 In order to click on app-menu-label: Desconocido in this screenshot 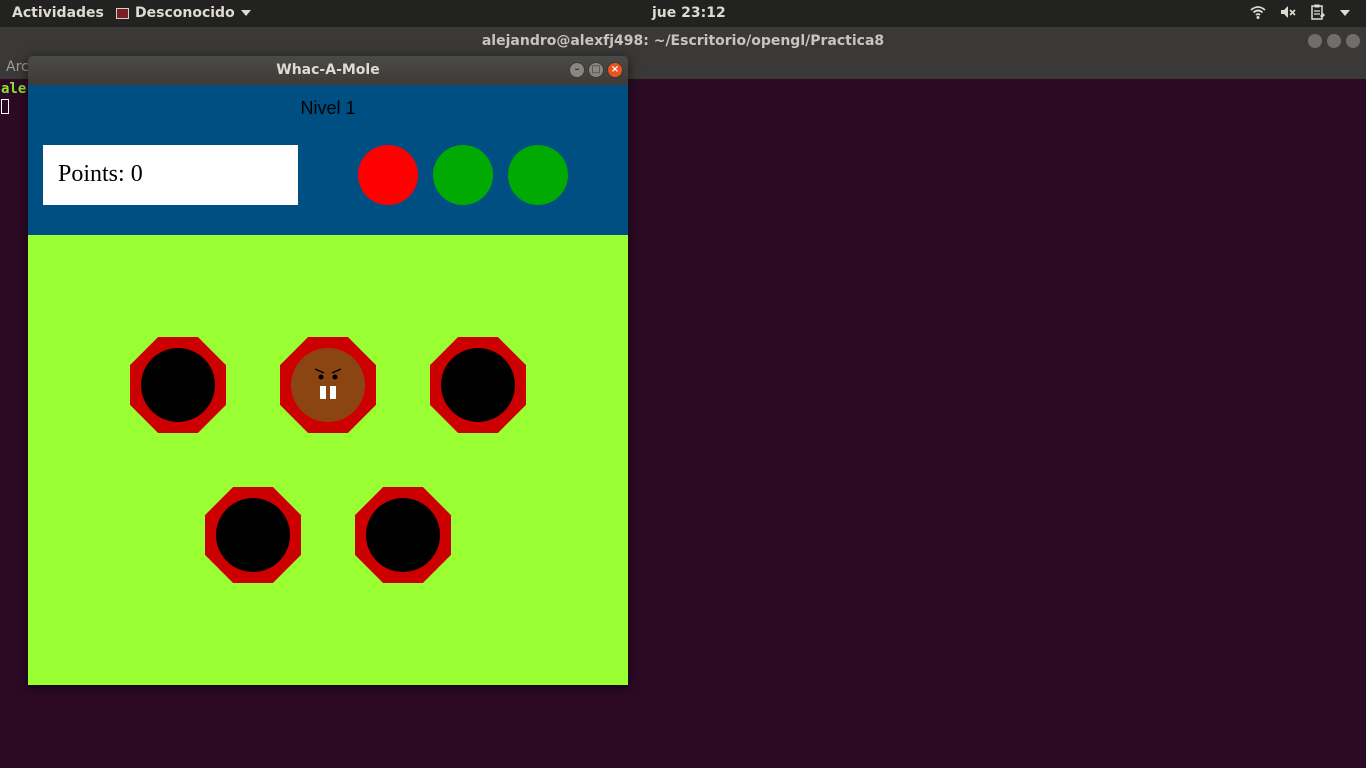, I will do `click(185, 13)`.